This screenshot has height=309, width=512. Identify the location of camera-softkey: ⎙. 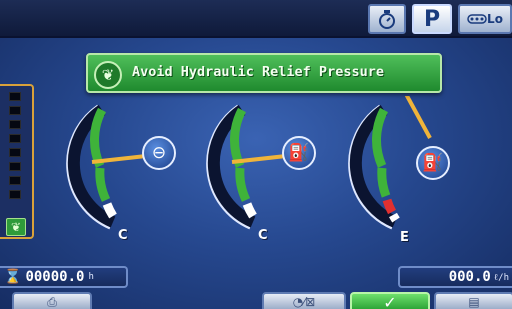
(52, 300).